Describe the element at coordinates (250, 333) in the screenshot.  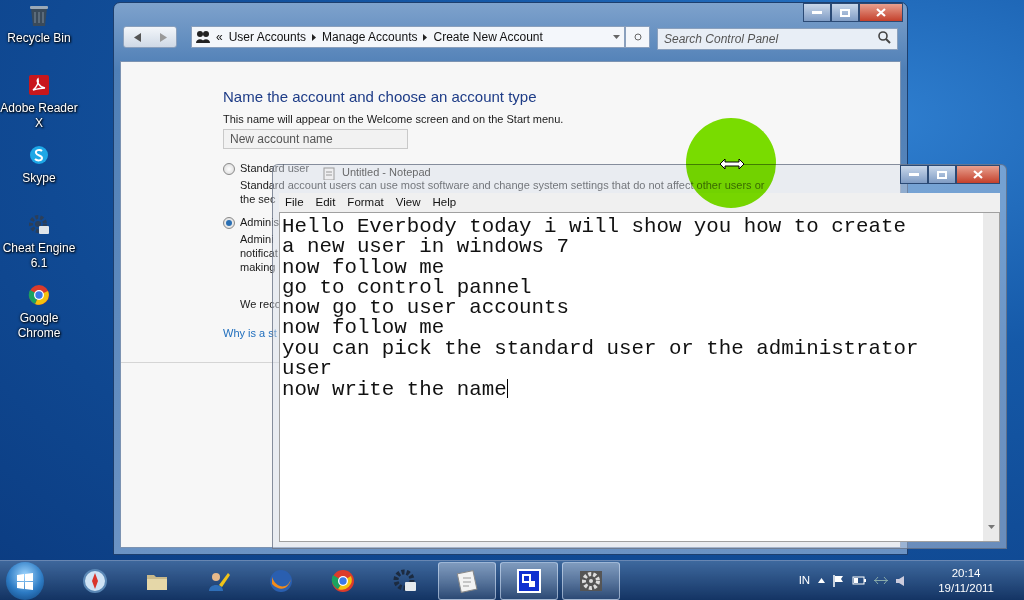
I see `help-link: Why is a st` at that location.